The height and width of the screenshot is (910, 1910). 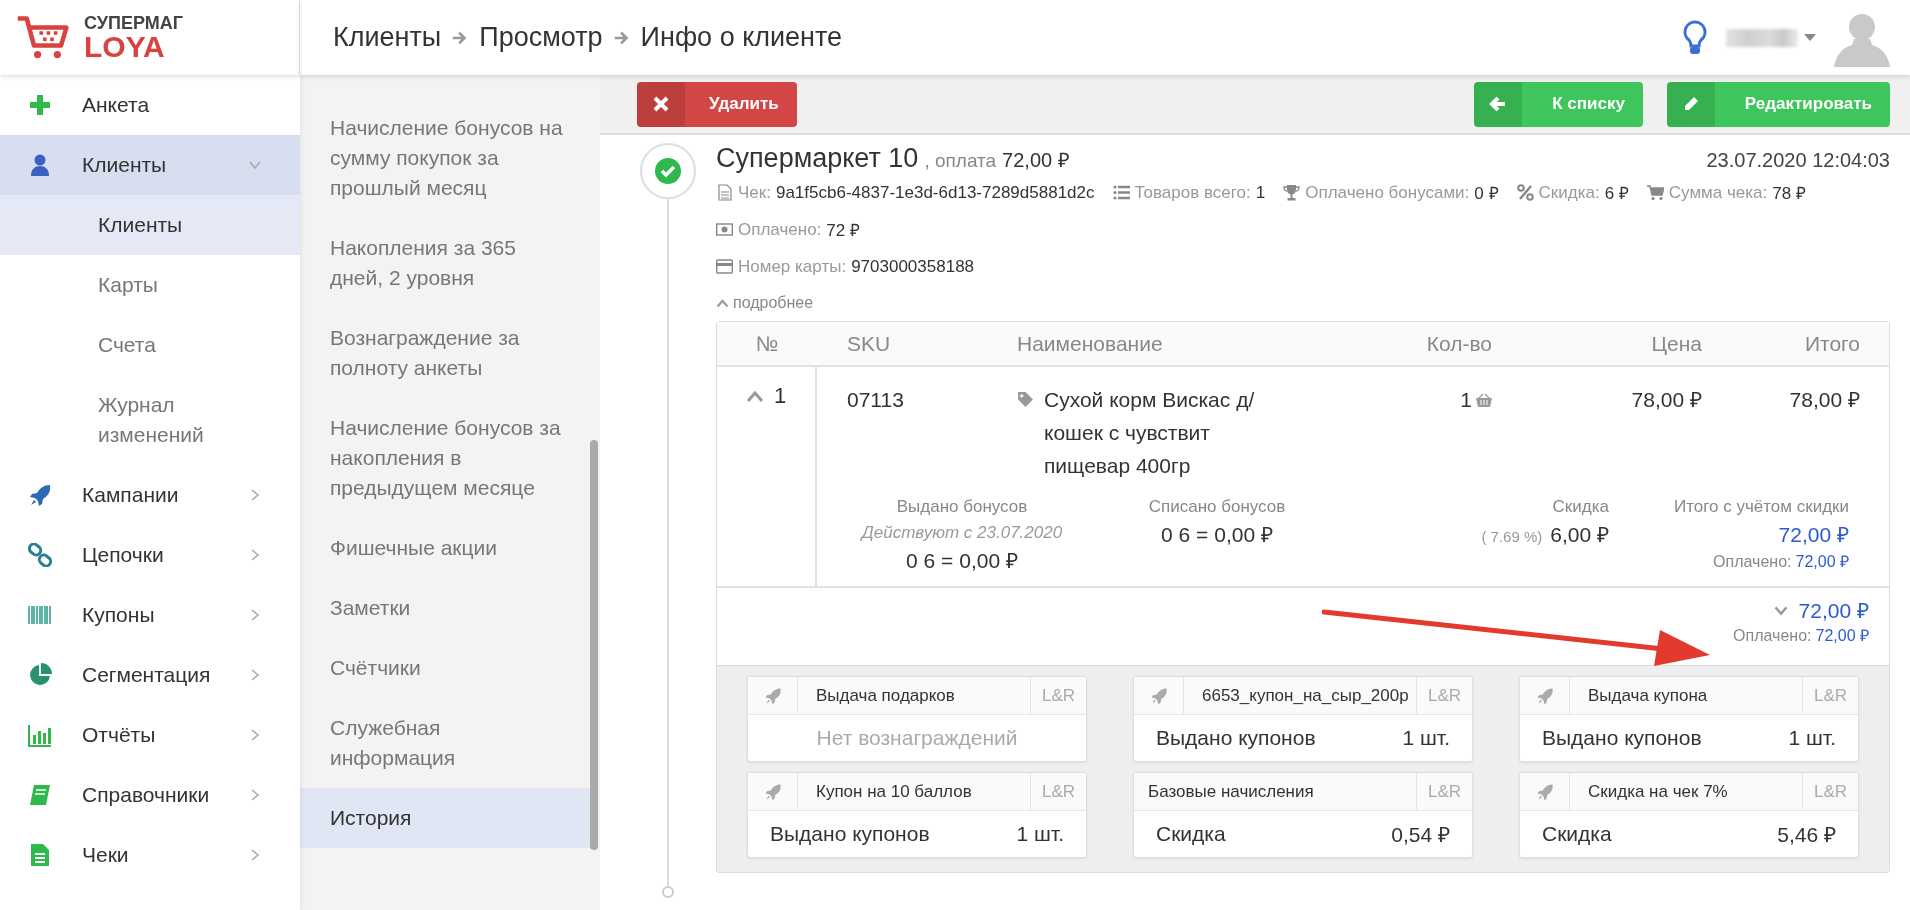 I want to click on section-item: Заметки, so click(x=445, y=608).